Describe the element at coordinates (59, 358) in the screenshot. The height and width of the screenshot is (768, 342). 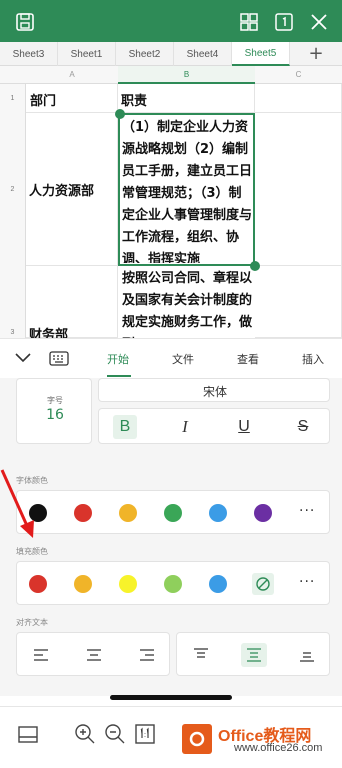
I see `keyboard-icon` at that location.